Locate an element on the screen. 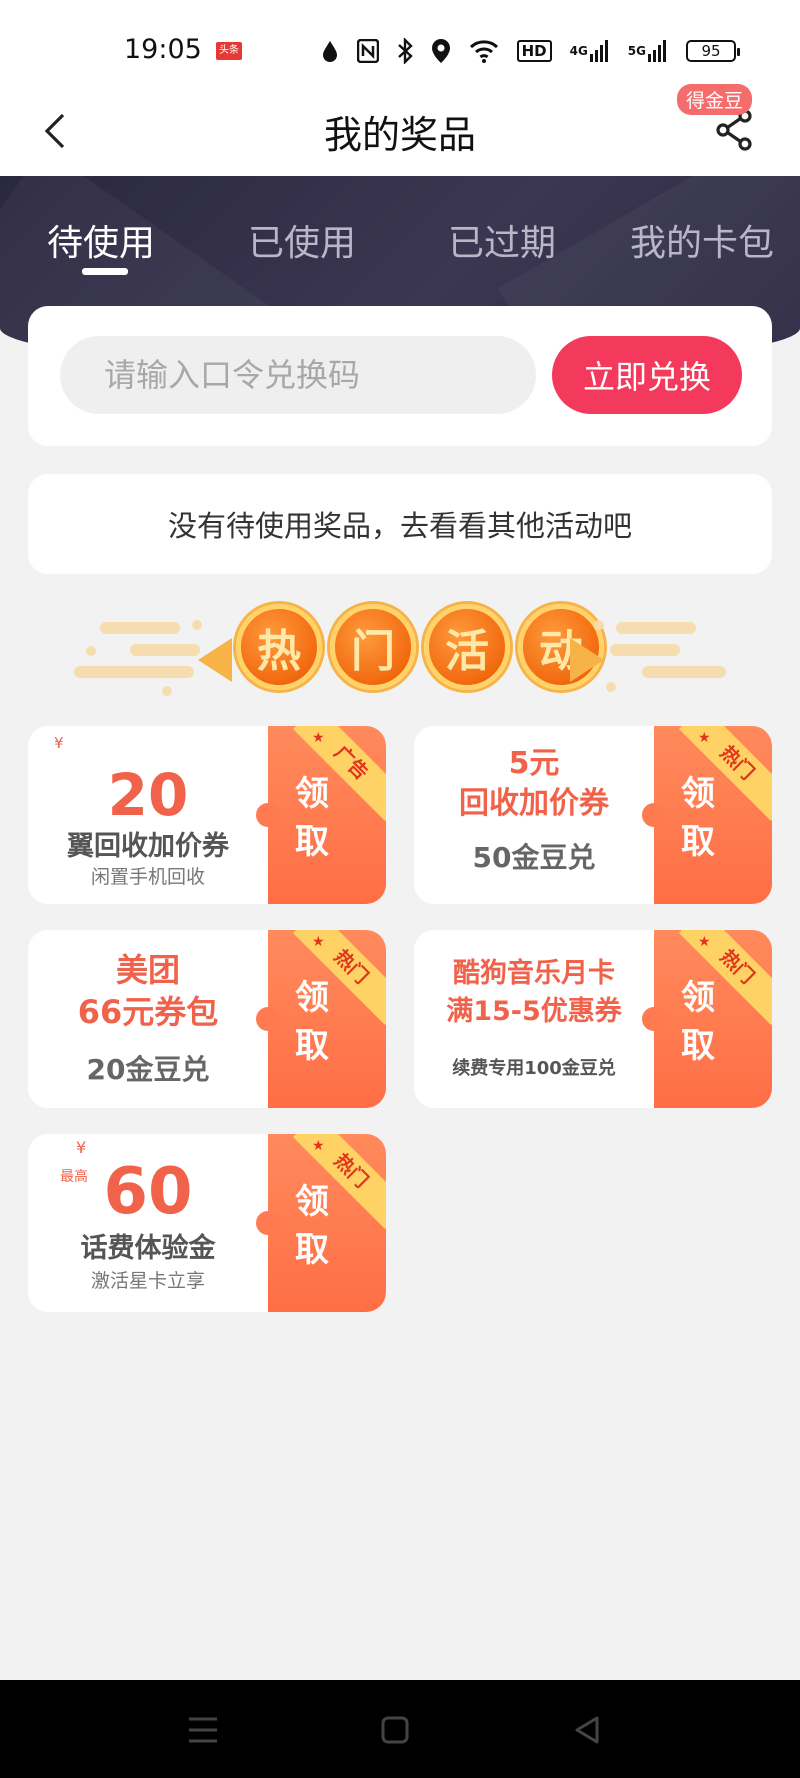 The height and width of the screenshot is (1778, 800). hot-char: 活 is located at coordinates (467, 647).